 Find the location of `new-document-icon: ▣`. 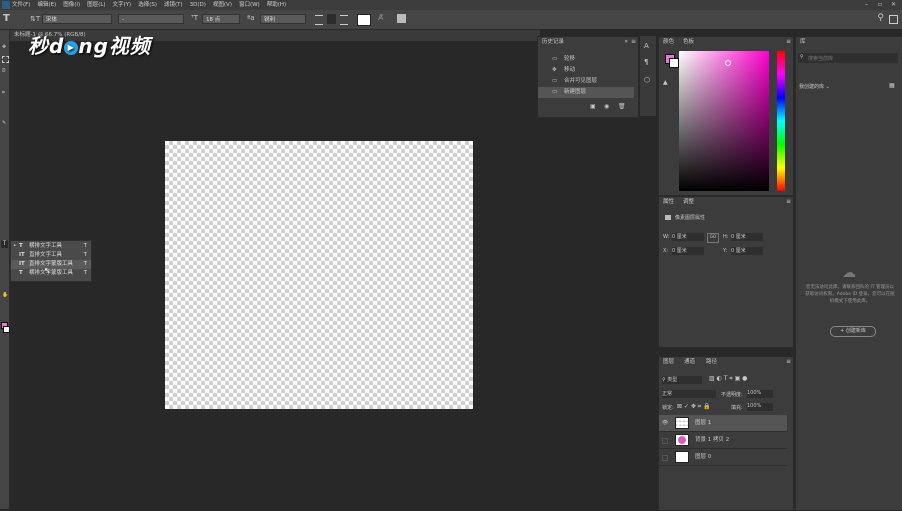

new-document-icon: ▣ is located at coordinates (593, 106).